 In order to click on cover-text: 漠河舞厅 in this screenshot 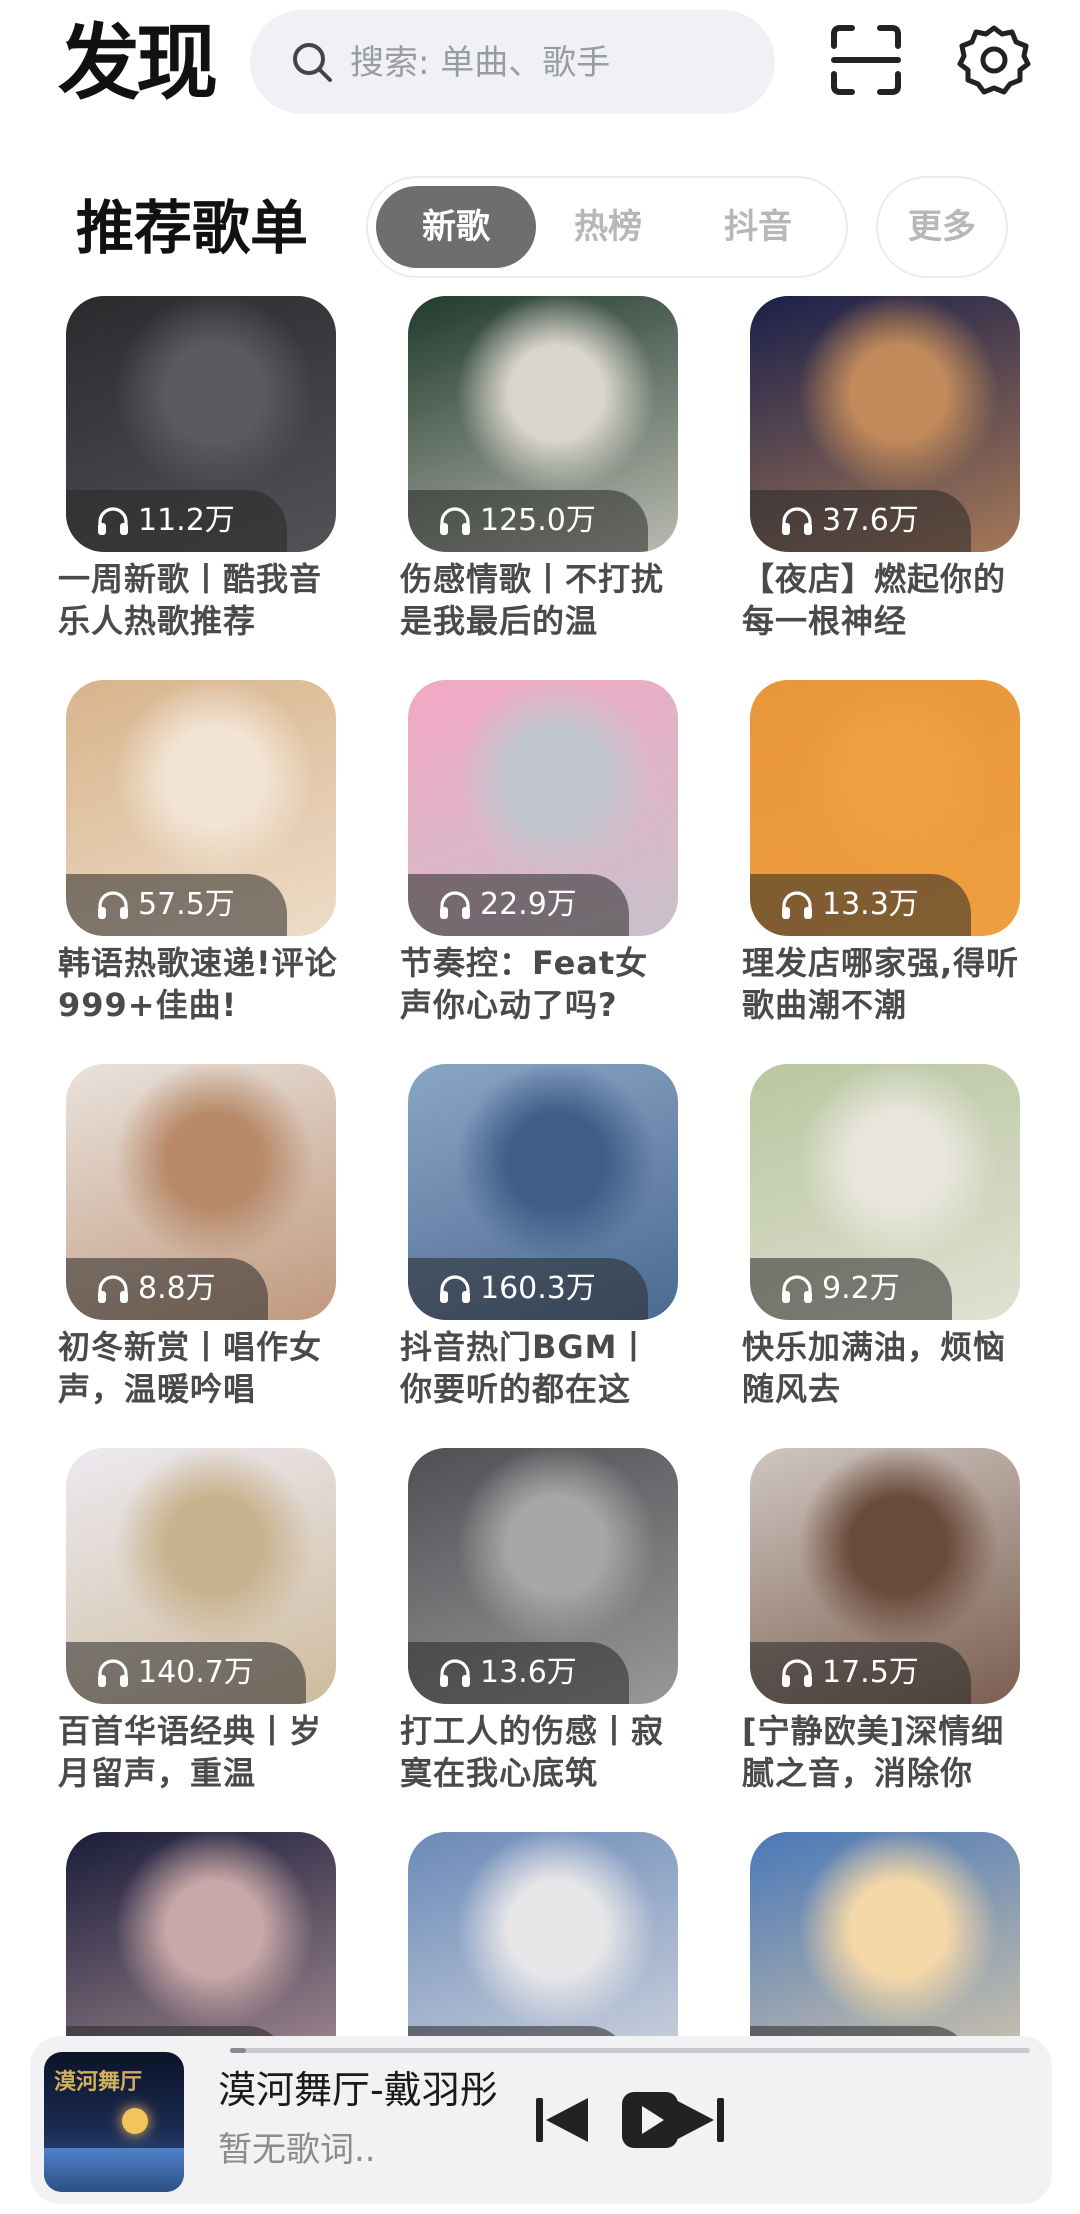, I will do `click(98, 2082)`.